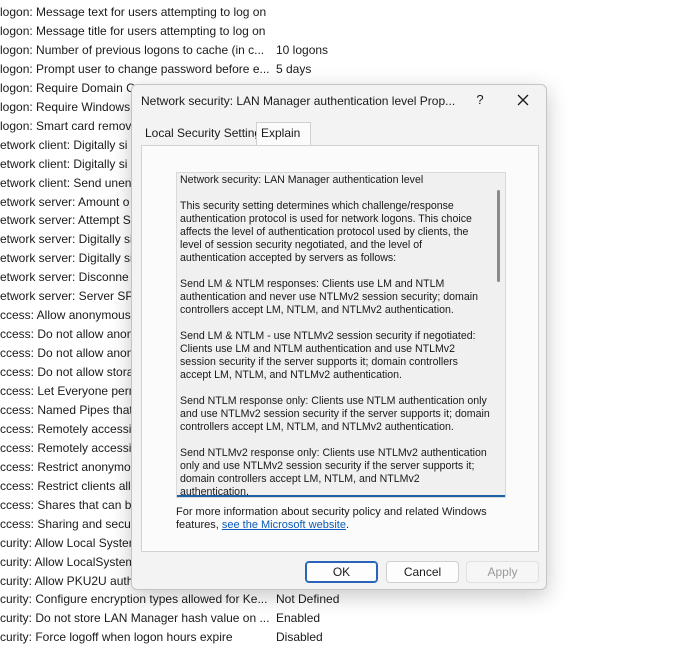  Describe the element at coordinates (68, 561) in the screenshot. I see `policy-name: curity: Allow LocalSystem` at that location.